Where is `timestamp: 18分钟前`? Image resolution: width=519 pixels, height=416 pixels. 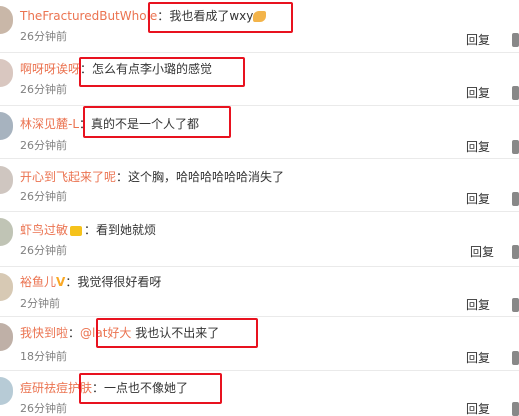 timestamp: 18分钟前 is located at coordinates (43, 356).